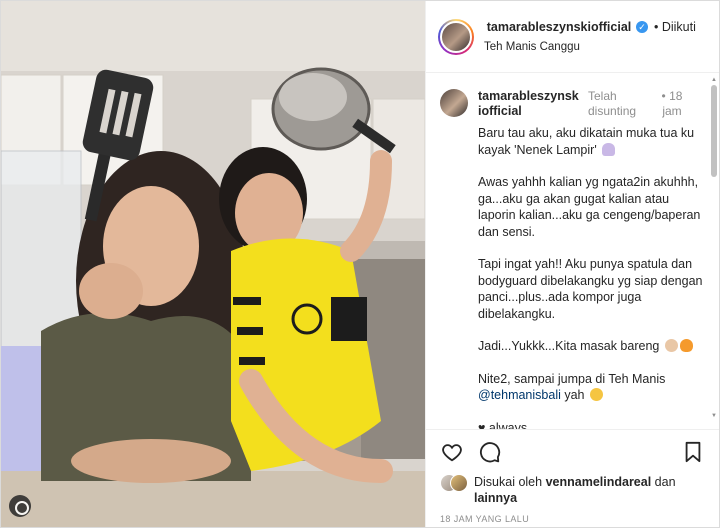  Describe the element at coordinates (20, 506) in the screenshot. I see `tagged-users-icon` at that location.